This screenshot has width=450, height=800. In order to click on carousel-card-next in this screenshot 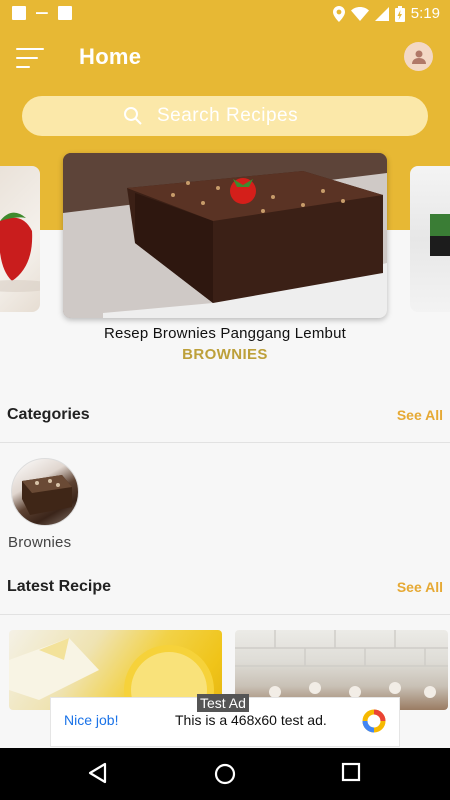, I will do `click(430, 239)`.